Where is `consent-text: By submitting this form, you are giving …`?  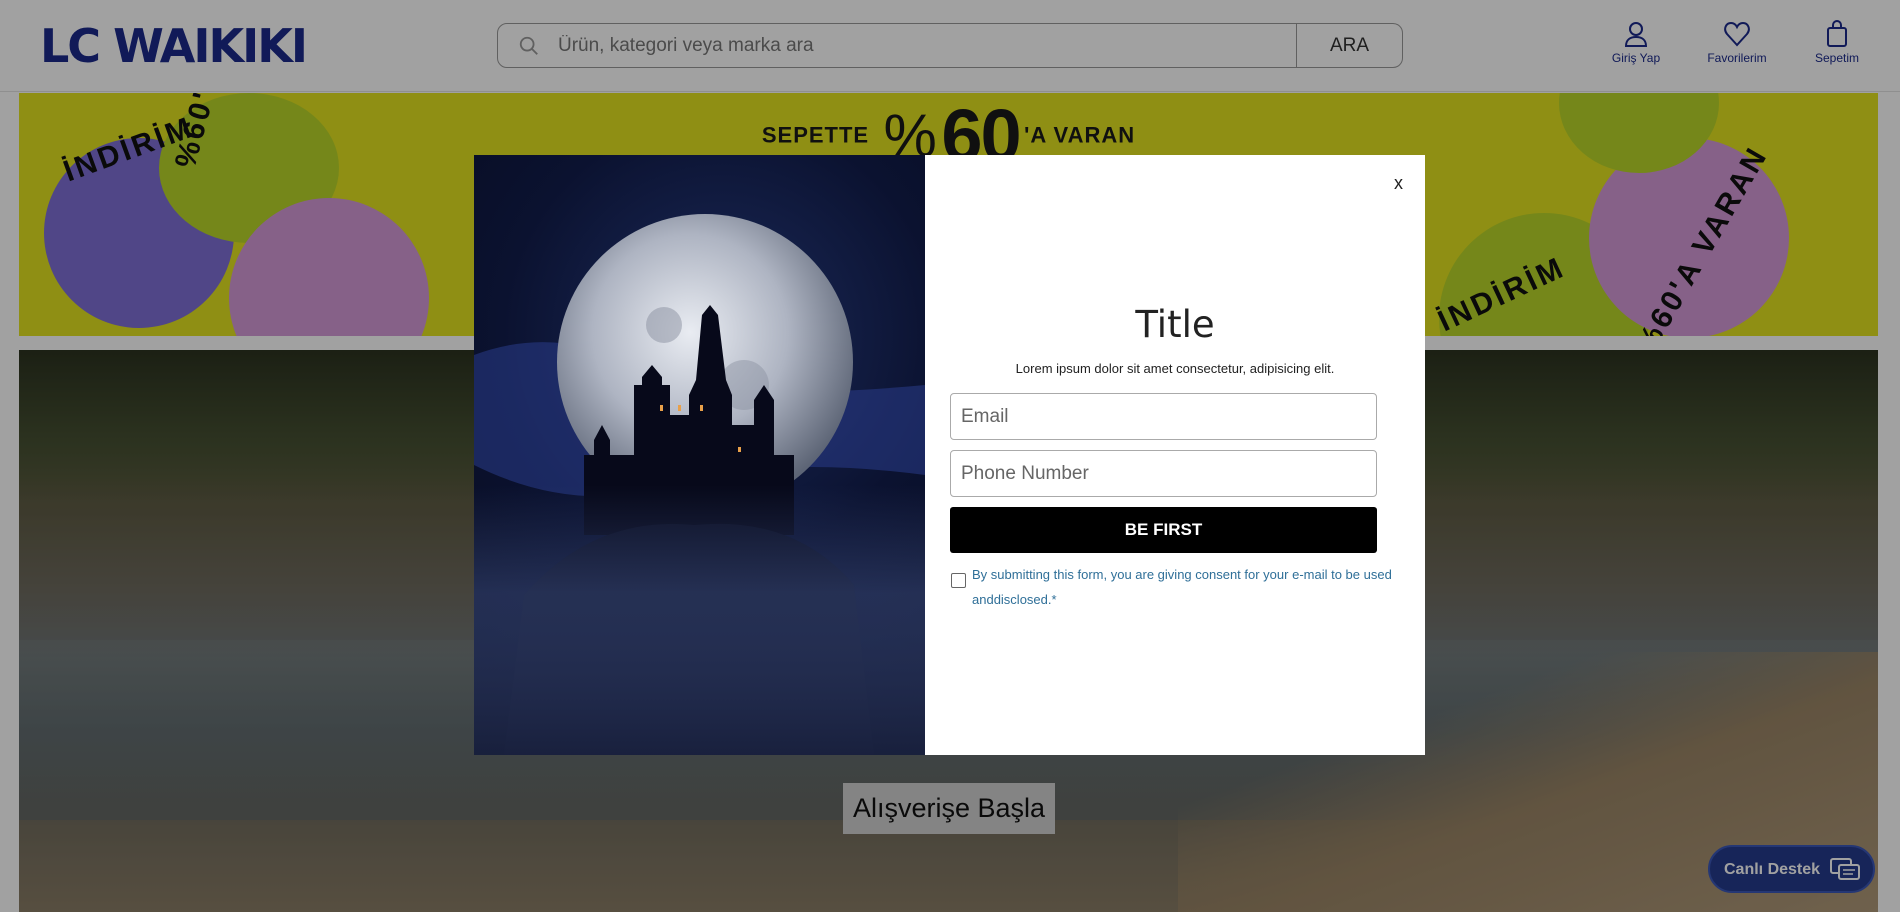 consent-text: By submitting this form, you are giving … is located at coordinates (1182, 587).